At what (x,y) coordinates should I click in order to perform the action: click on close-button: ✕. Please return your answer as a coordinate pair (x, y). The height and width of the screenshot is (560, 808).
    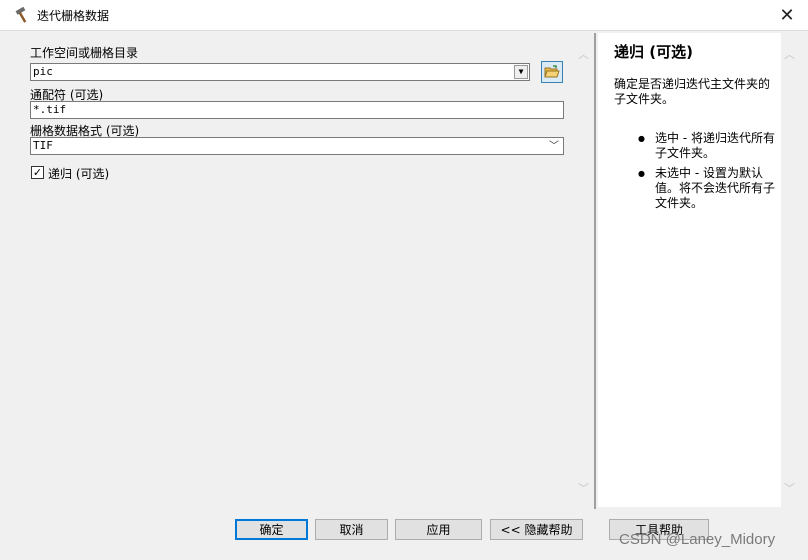
    Looking at the image, I should click on (787, 15).